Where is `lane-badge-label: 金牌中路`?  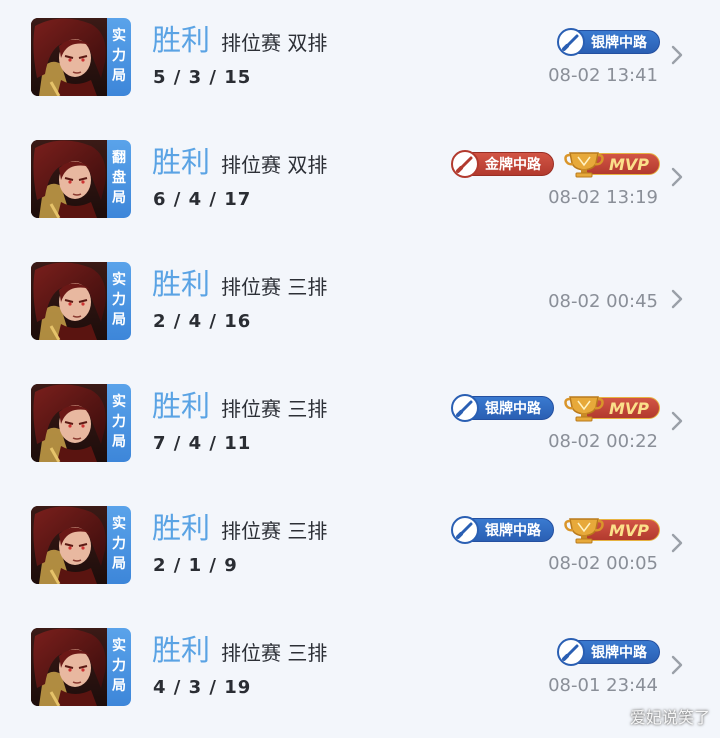
lane-badge-label: 金牌中路 is located at coordinates (512, 165).